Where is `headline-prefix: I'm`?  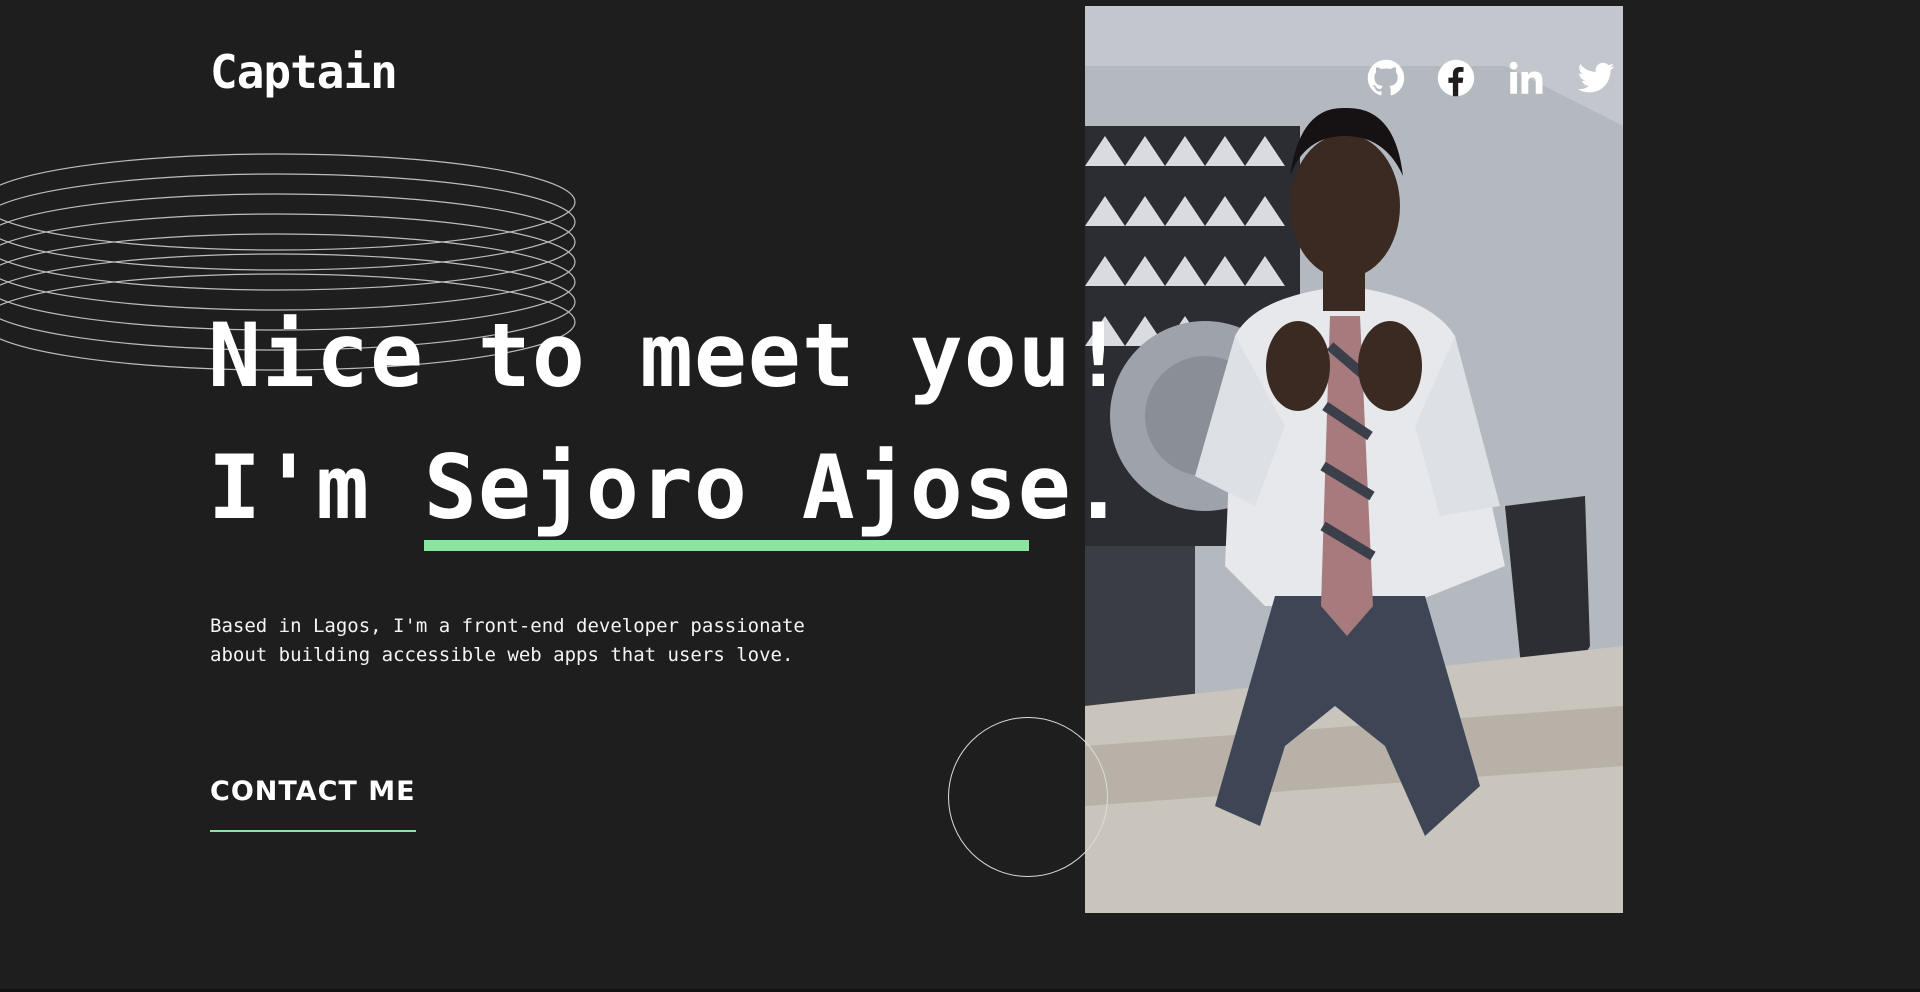 headline-prefix: I'm is located at coordinates (316, 487).